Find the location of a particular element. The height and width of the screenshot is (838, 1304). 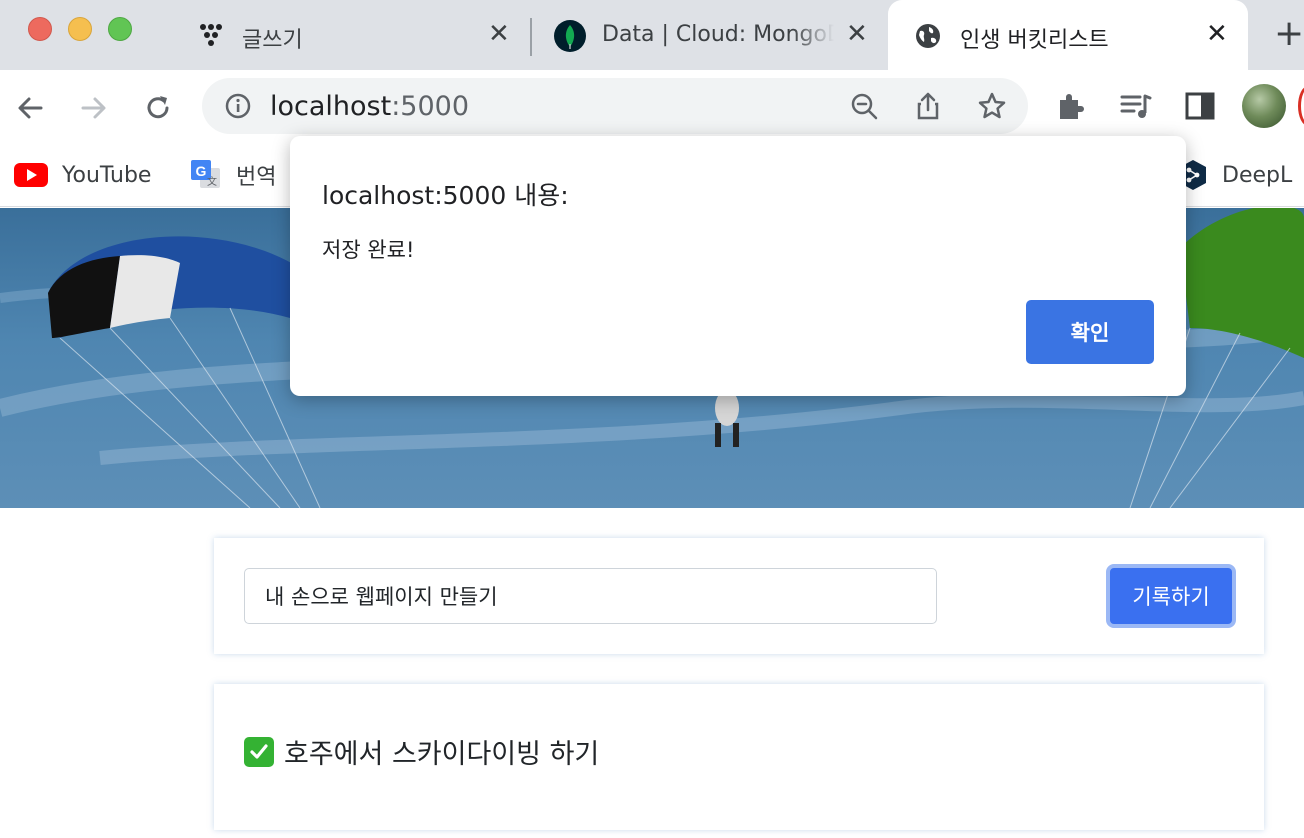

share-icon is located at coordinates (928, 106).